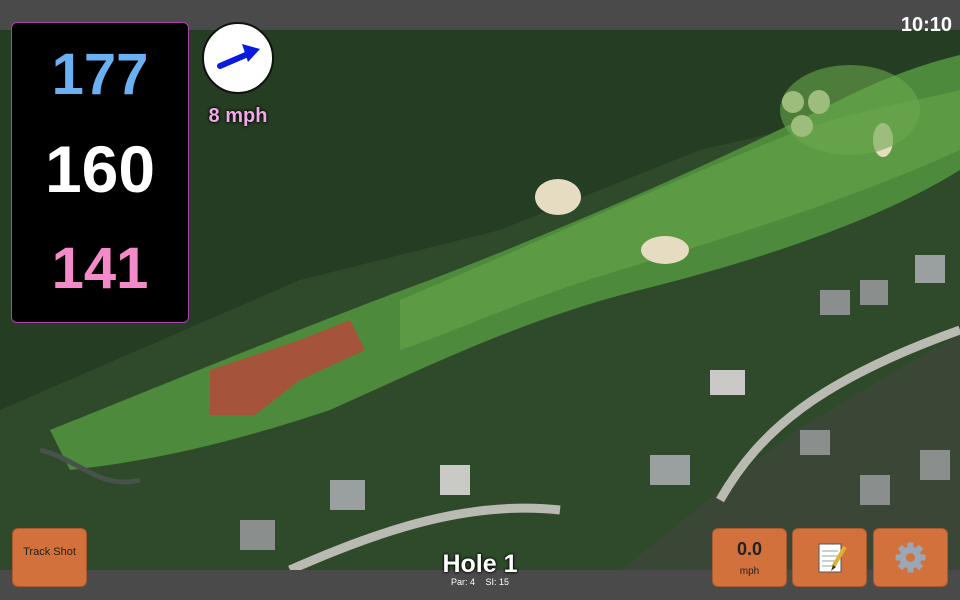 This screenshot has height=600, width=960. I want to click on middle-distance: 160, so click(100, 169).